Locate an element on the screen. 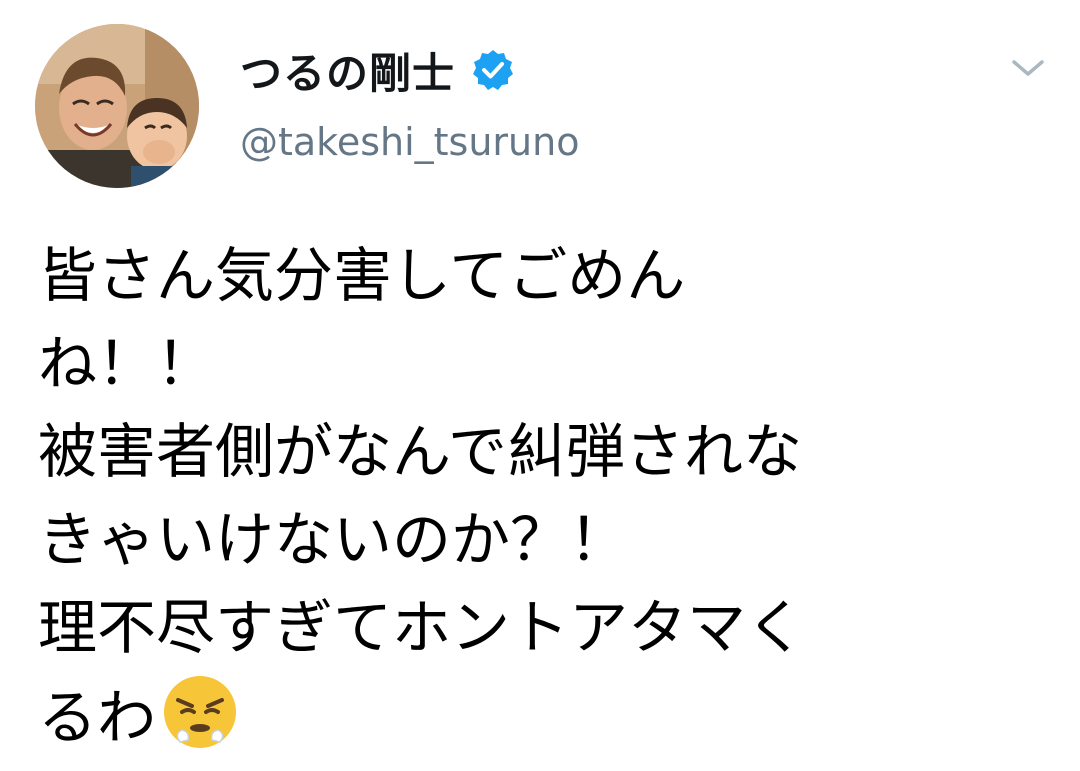 The width and height of the screenshot is (1080, 771). author-name-row: つるの剛士 is located at coordinates (377, 70).